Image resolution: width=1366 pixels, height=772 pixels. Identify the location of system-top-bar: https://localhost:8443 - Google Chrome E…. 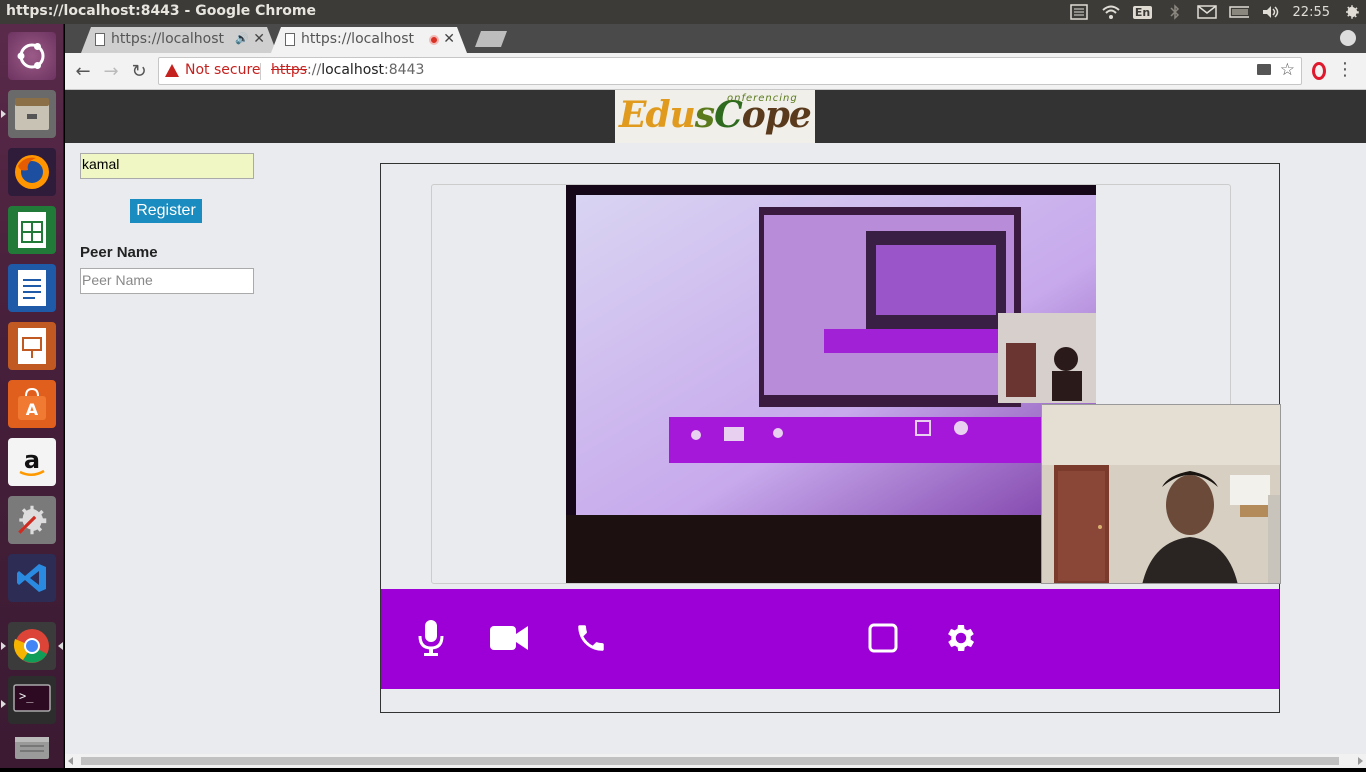
(683, 12).